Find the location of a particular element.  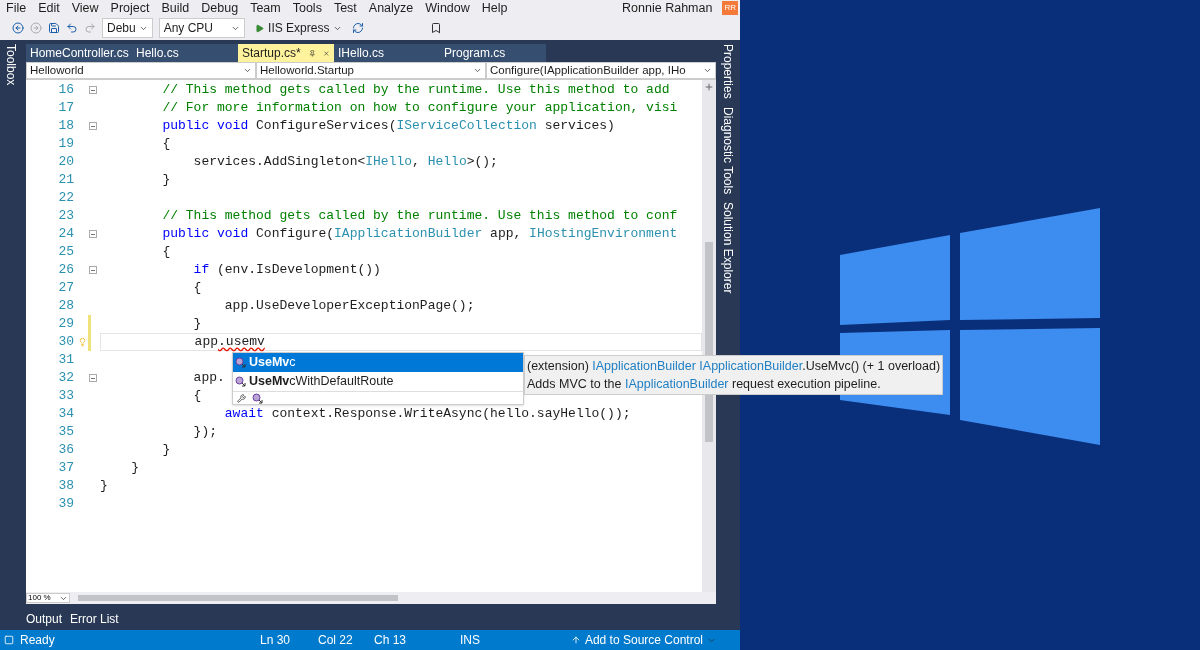

char-indicator: Ch 13 is located at coordinates (391, 640).